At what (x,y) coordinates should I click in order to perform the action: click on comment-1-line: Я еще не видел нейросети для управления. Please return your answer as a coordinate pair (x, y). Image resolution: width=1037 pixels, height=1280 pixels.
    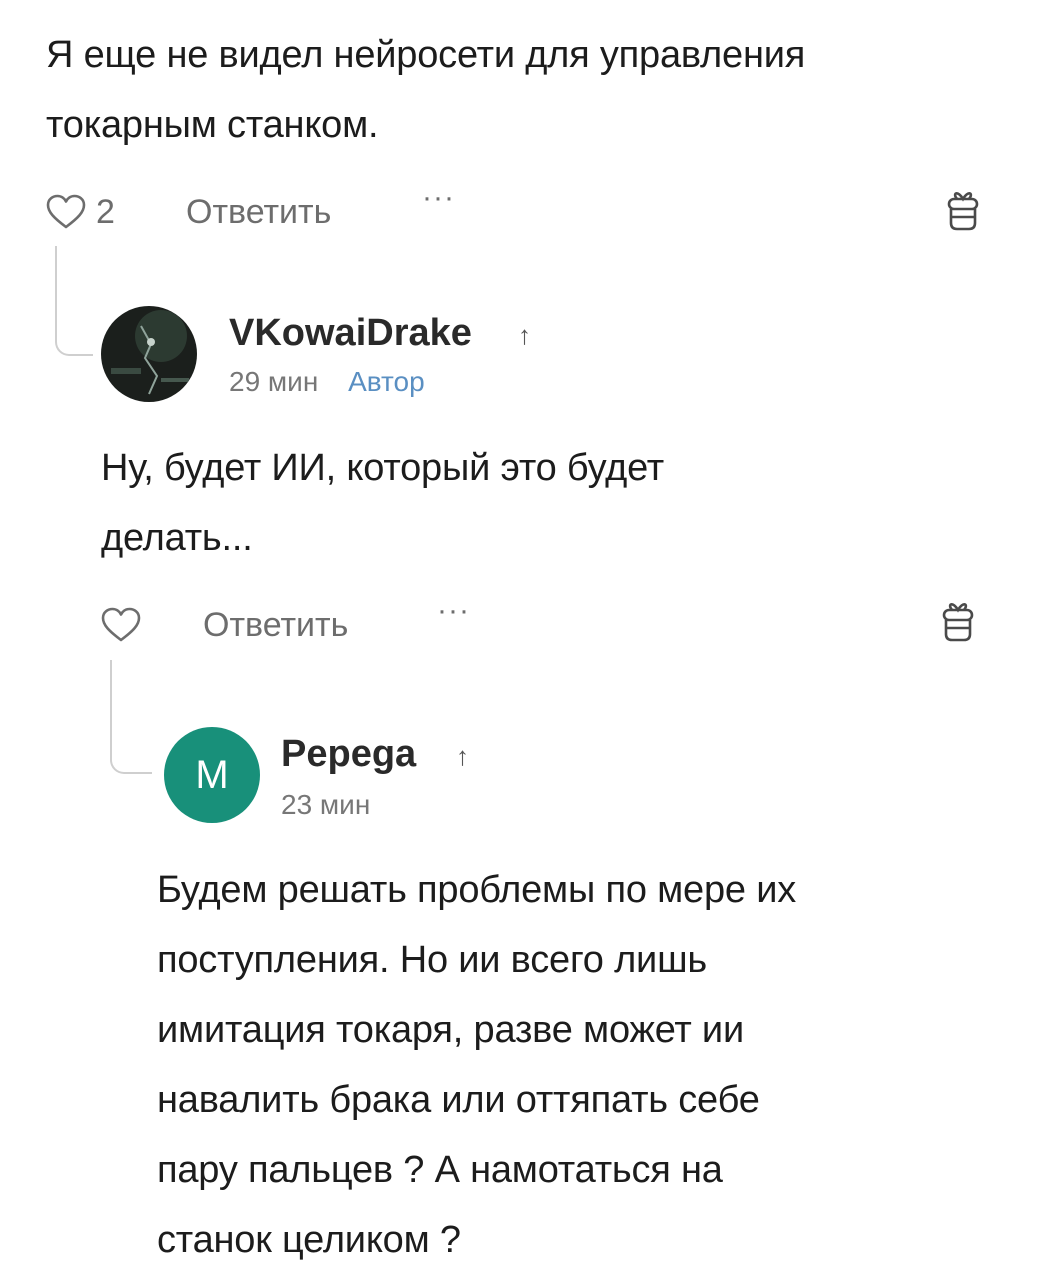
    Looking at the image, I should click on (426, 55).